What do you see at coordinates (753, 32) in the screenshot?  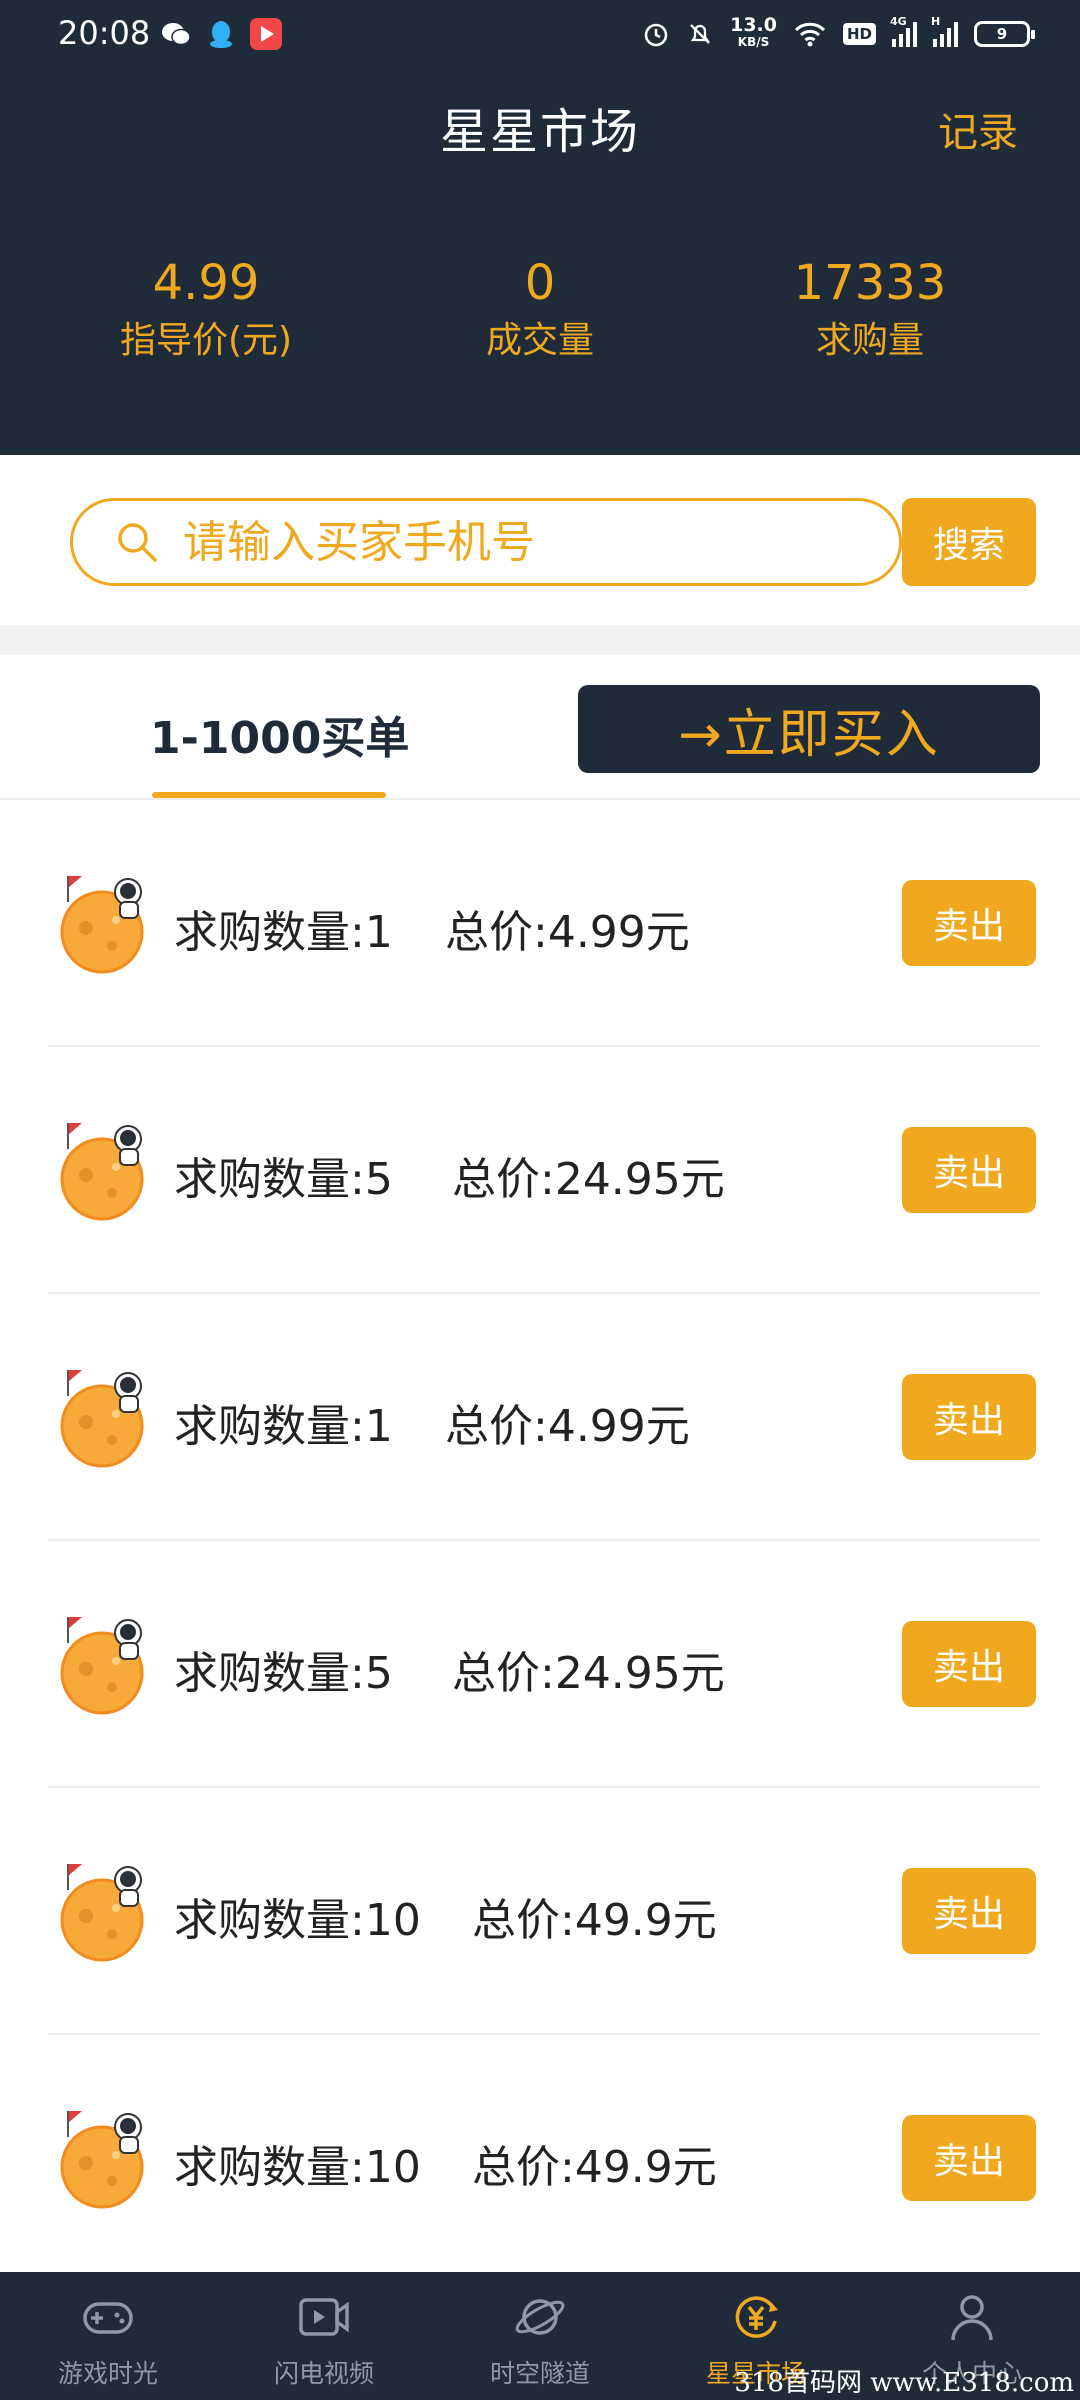 I see `network-speed: 13.0 KB/S` at bounding box center [753, 32].